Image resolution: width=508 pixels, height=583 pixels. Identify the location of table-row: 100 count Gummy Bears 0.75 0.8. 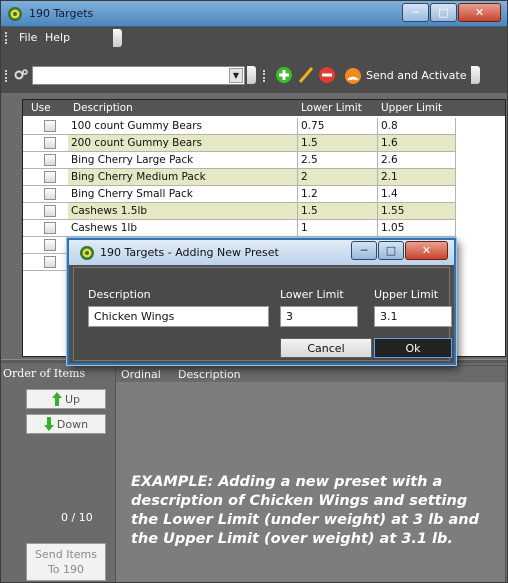
(264, 126).